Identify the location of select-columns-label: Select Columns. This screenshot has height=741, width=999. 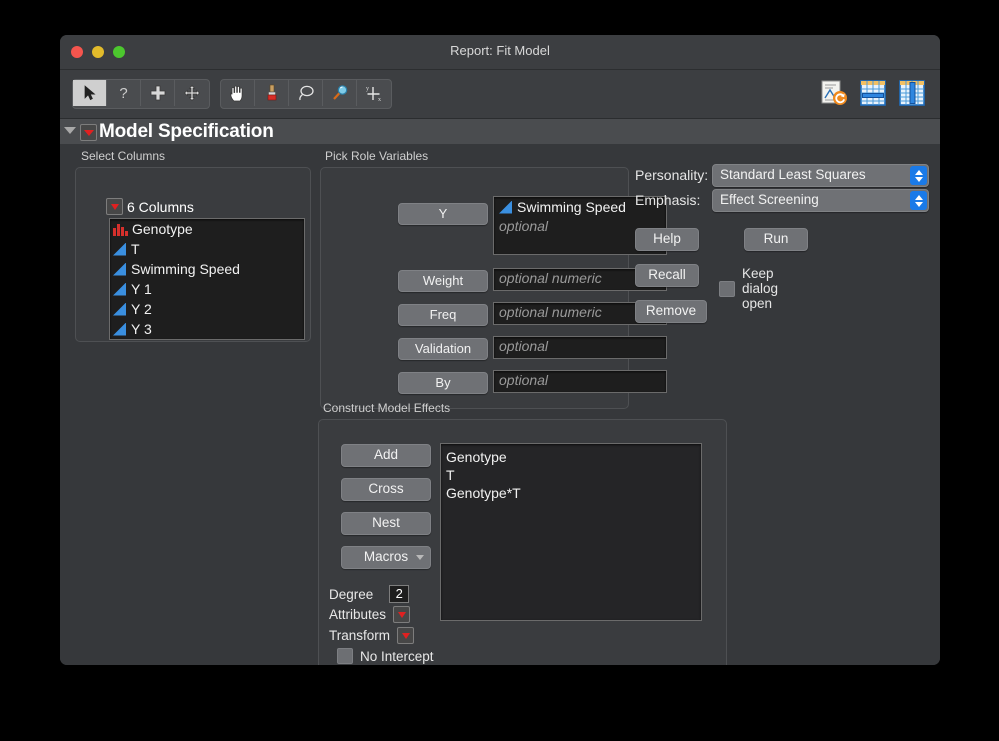
(123, 156).